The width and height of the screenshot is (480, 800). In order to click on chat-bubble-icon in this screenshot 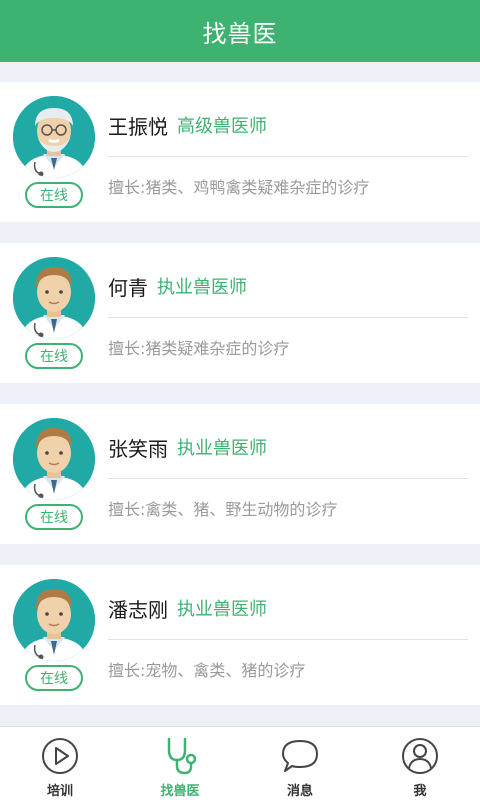, I will do `click(300, 756)`.